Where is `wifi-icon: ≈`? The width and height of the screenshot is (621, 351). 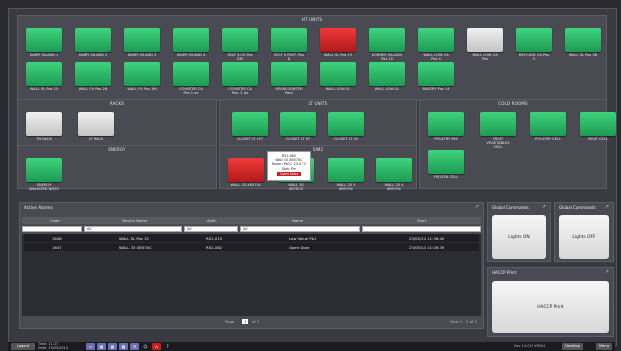
wifi-icon: ≈ is located at coordinates (90, 346).